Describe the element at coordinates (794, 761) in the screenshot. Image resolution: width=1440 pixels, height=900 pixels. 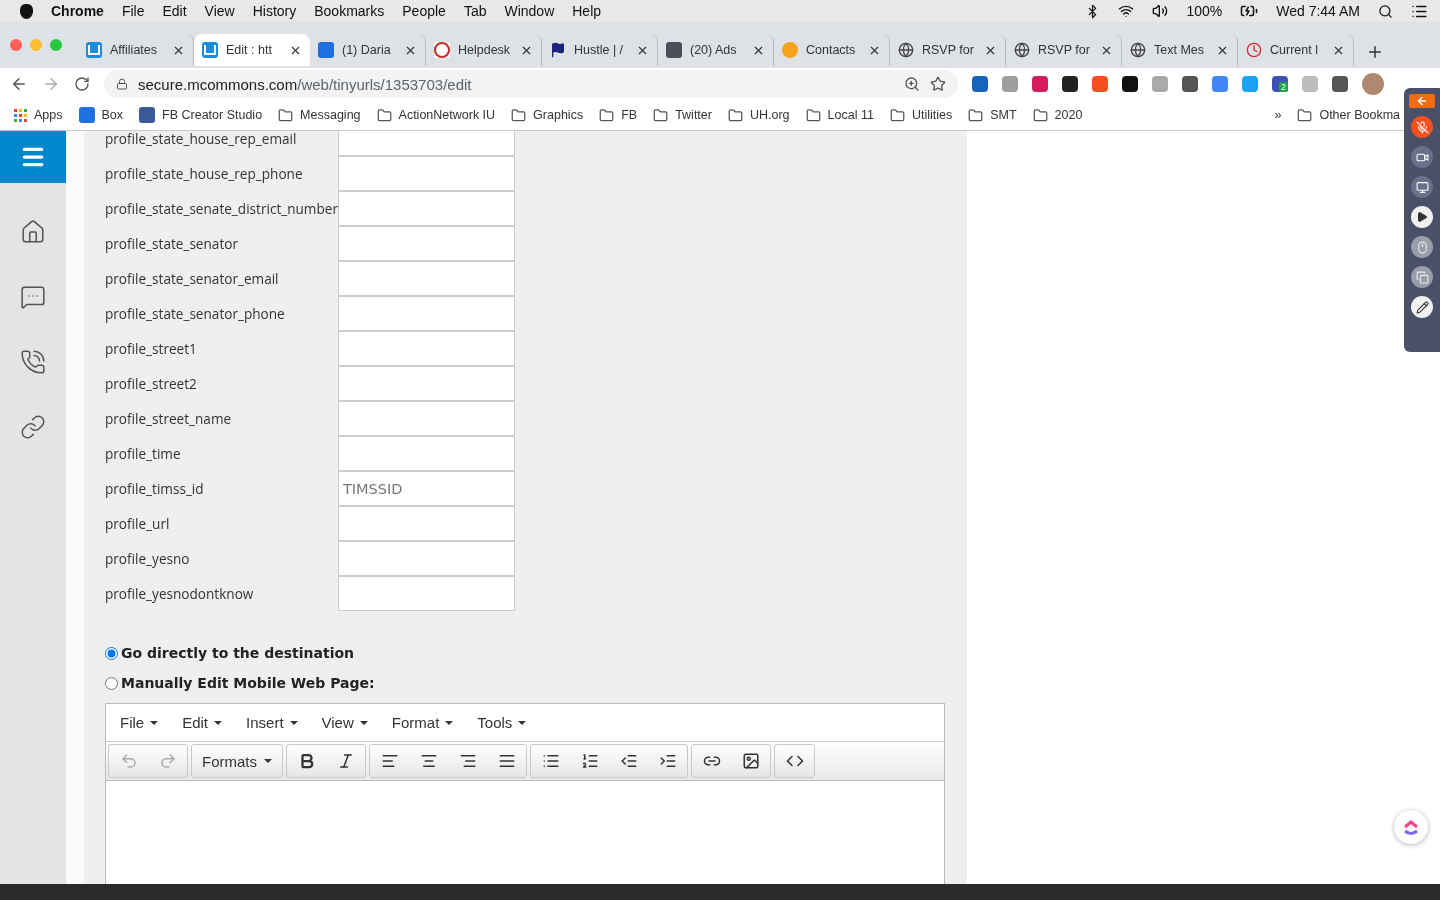
I see `source-code-button` at that location.